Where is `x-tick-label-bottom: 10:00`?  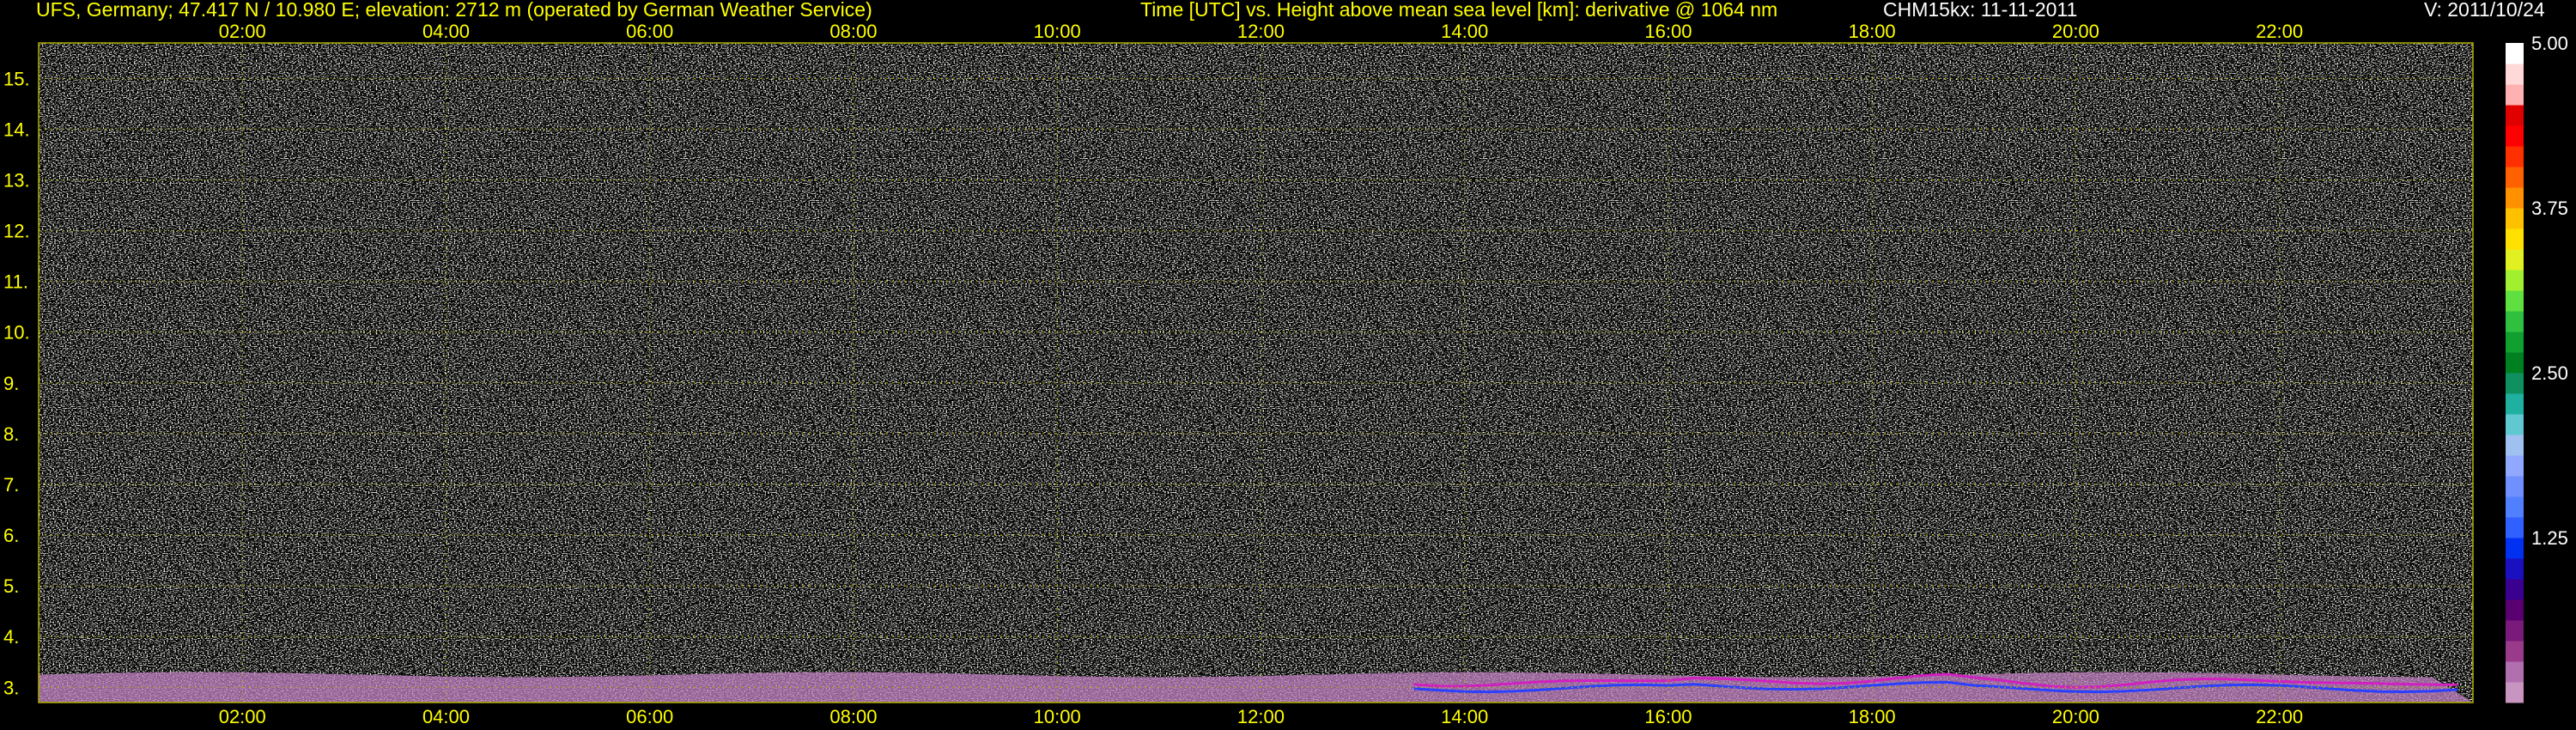 x-tick-label-bottom: 10:00 is located at coordinates (1057, 716).